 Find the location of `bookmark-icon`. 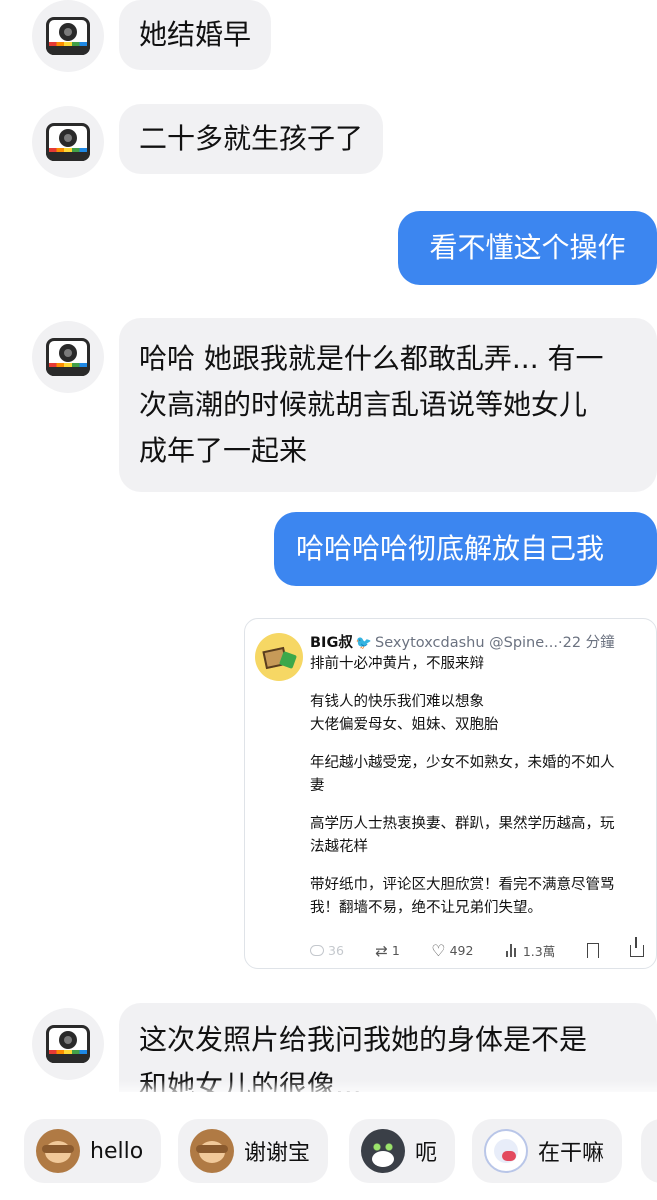

bookmark-icon is located at coordinates (592, 950).